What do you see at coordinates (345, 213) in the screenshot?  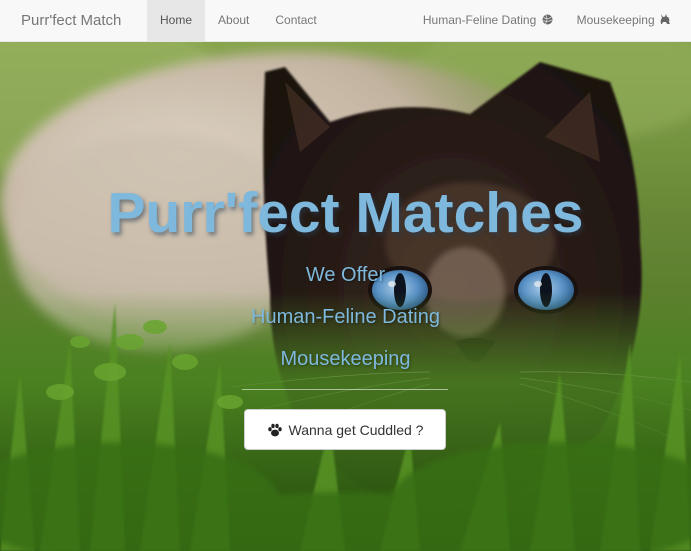 I see `hero-title: Purr'fect Matches` at bounding box center [345, 213].